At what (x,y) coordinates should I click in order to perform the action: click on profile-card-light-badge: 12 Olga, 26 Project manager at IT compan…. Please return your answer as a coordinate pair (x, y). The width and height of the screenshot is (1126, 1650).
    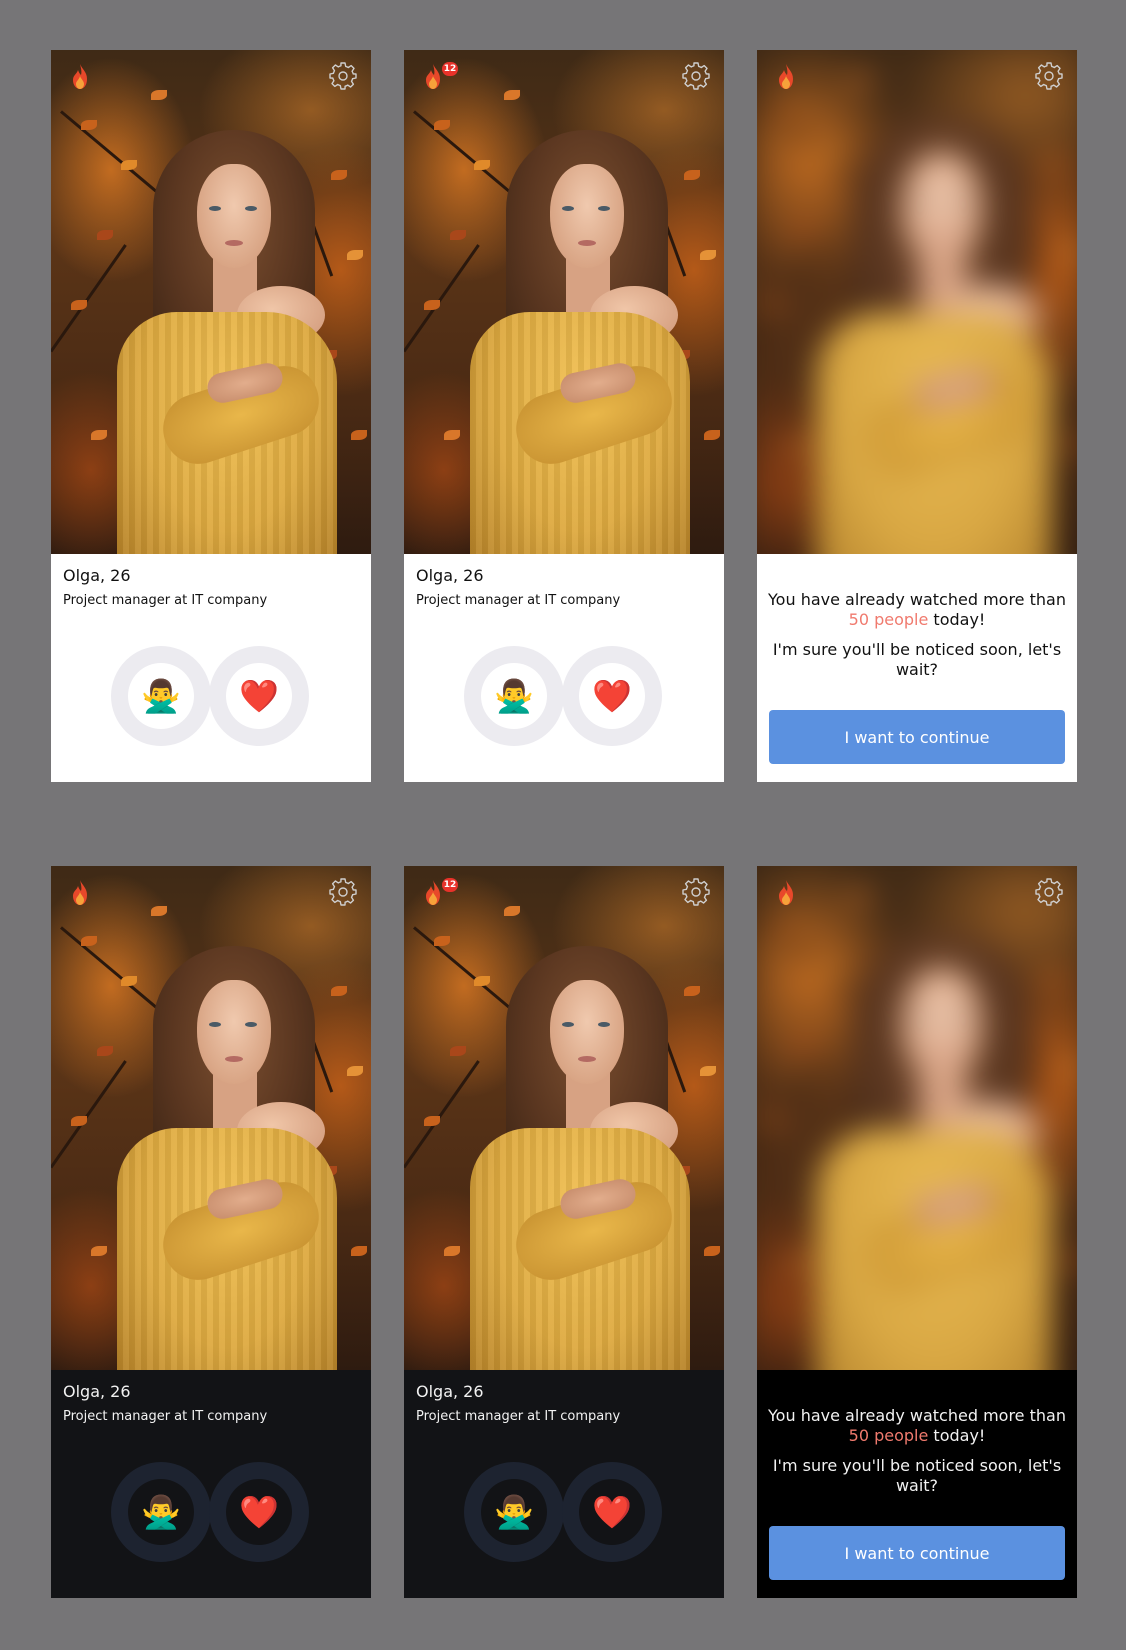
    Looking at the image, I should click on (564, 416).